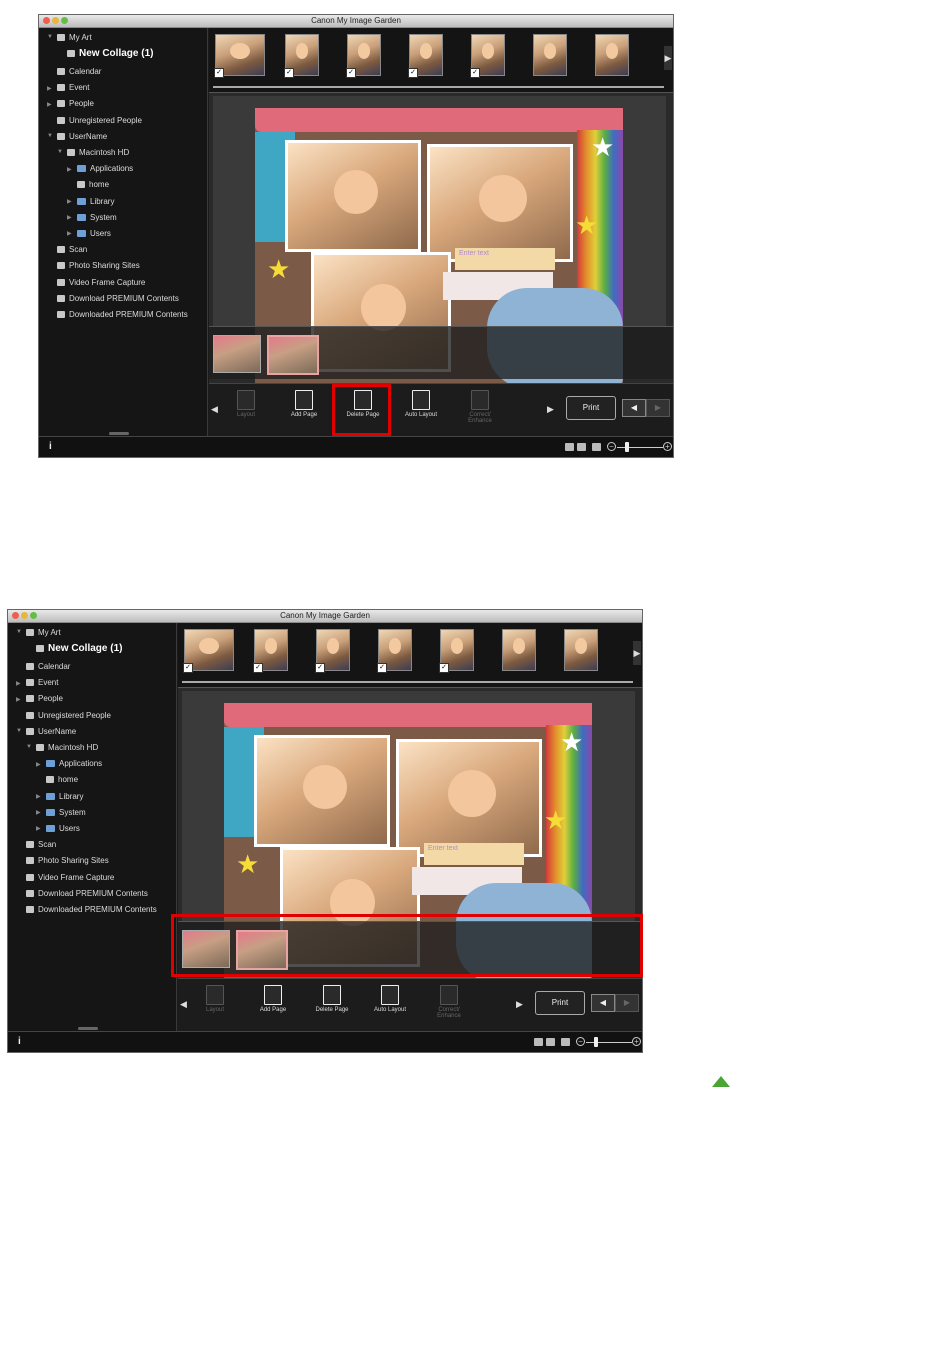 This screenshot has height=1370, width=950. I want to click on sidebar-item: Scan, so click(72, 250).